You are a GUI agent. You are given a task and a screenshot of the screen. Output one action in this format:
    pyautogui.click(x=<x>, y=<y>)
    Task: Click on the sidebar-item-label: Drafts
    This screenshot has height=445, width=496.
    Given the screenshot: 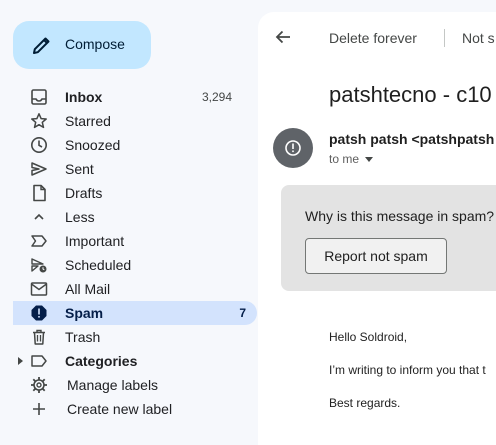 What is the action you would take?
    pyautogui.click(x=84, y=193)
    